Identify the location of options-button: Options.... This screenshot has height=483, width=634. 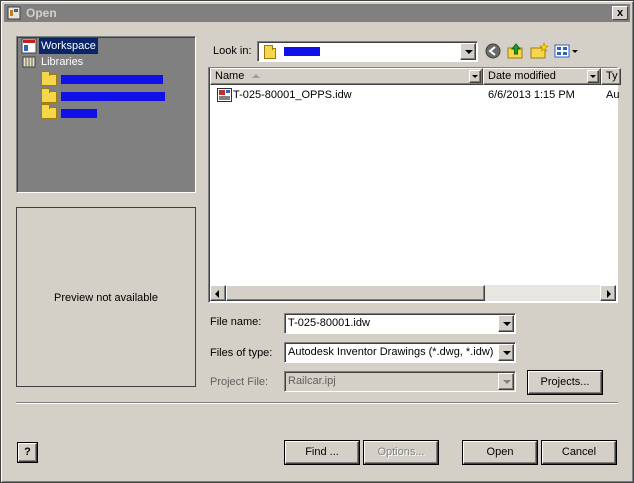
(401, 452).